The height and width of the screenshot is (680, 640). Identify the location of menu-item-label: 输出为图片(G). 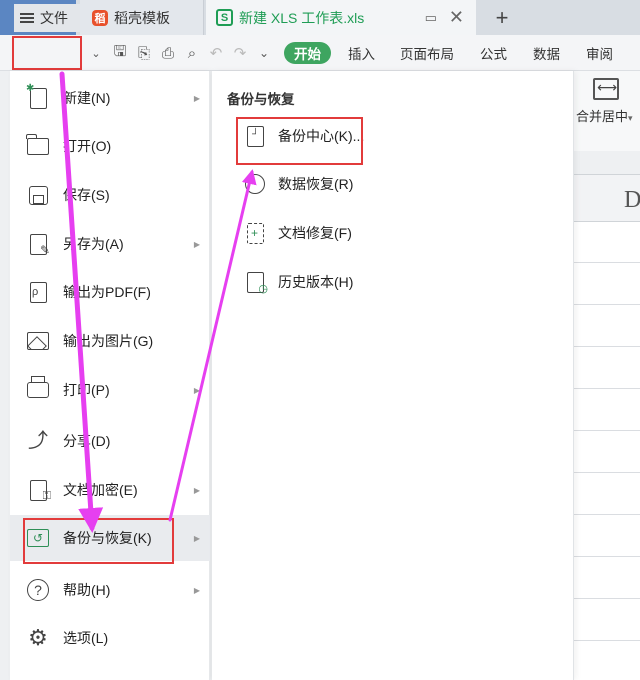
(108, 341).